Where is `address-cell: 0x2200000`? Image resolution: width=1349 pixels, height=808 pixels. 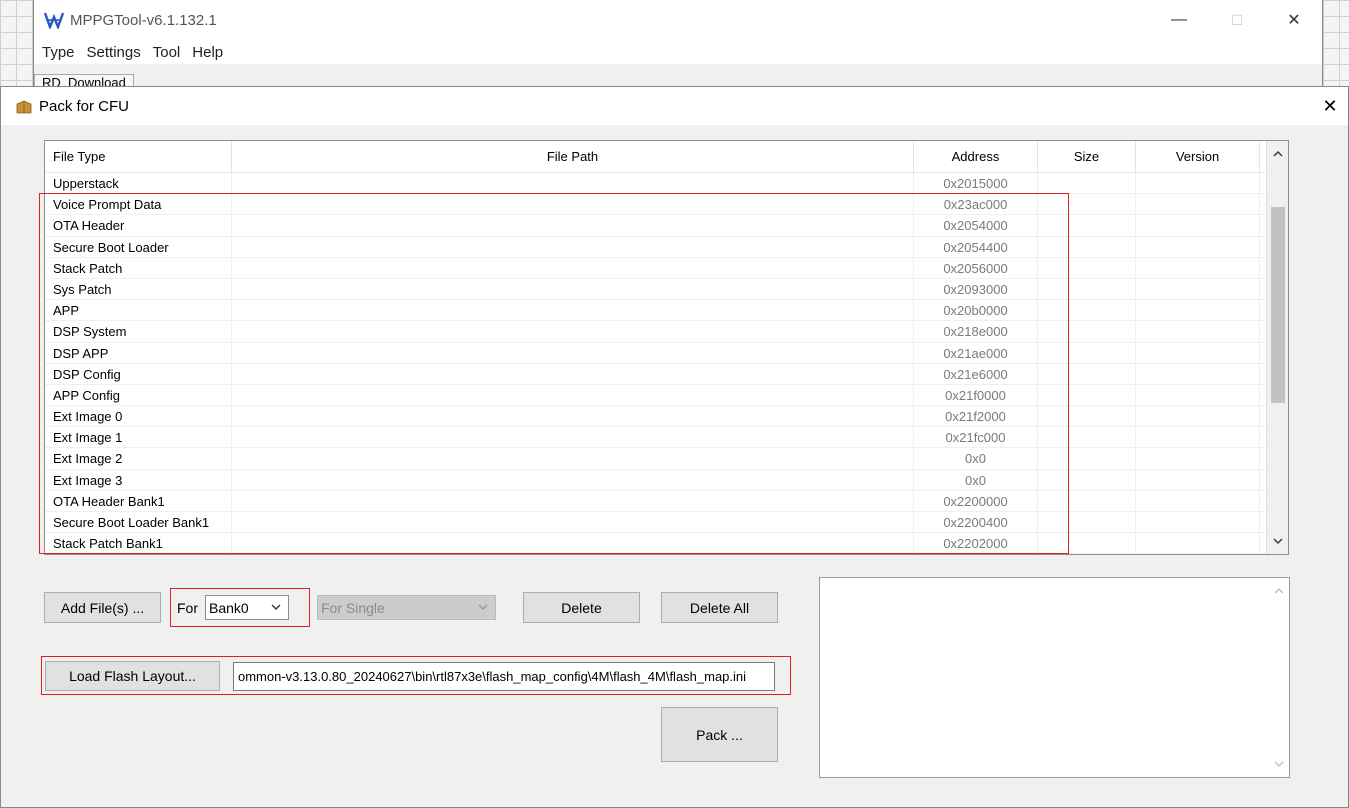 address-cell: 0x2200000 is located at coordinates (976, 501).